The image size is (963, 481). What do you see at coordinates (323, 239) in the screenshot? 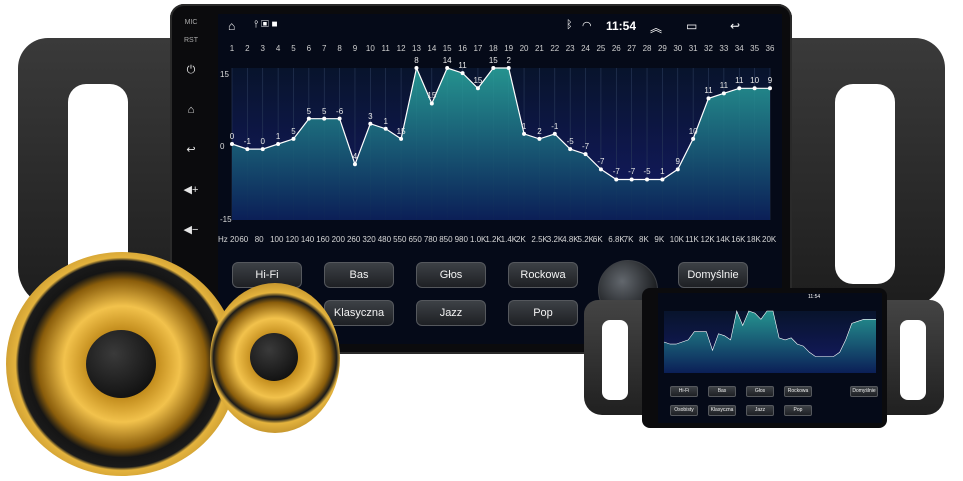
I see `frequency-label: 160` at bounding box center [323, 239].